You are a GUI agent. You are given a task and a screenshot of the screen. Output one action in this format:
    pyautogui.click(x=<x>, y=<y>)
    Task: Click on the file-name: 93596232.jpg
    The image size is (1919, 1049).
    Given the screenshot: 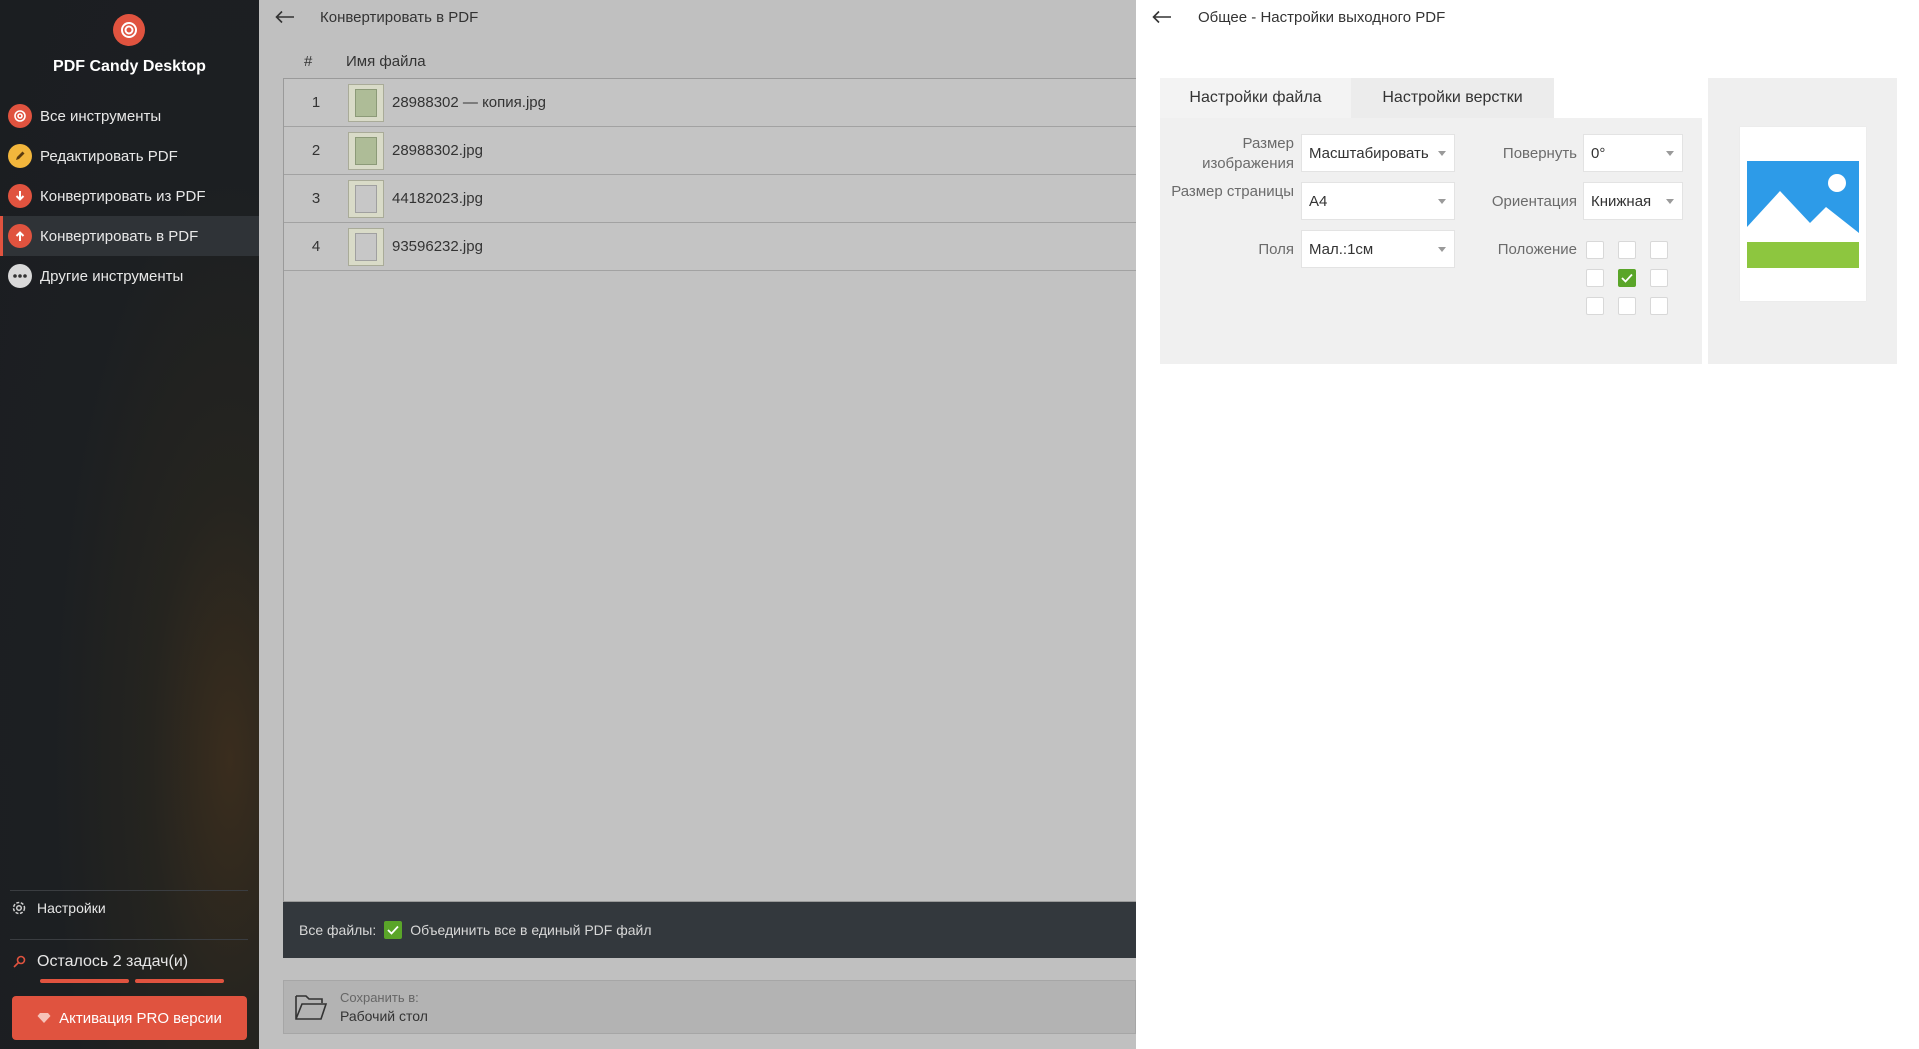 What is the action you would take?
    pyautogui.click(x=437, y=246)
    